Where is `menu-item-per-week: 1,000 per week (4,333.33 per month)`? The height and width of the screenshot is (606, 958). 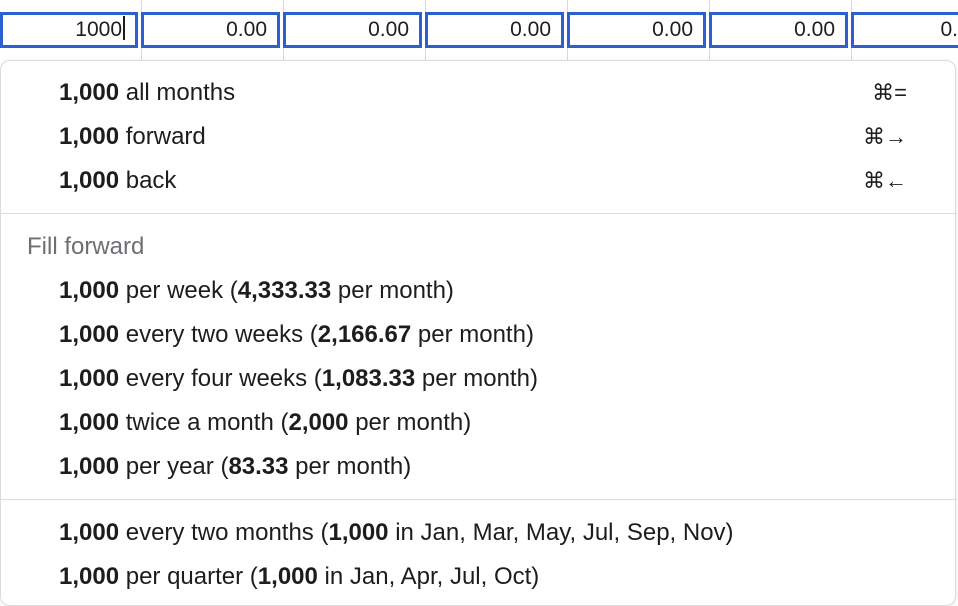
menu-item-per-week: 1,000 per week (4,333.33 per month) is located at coordinates (256, 291).